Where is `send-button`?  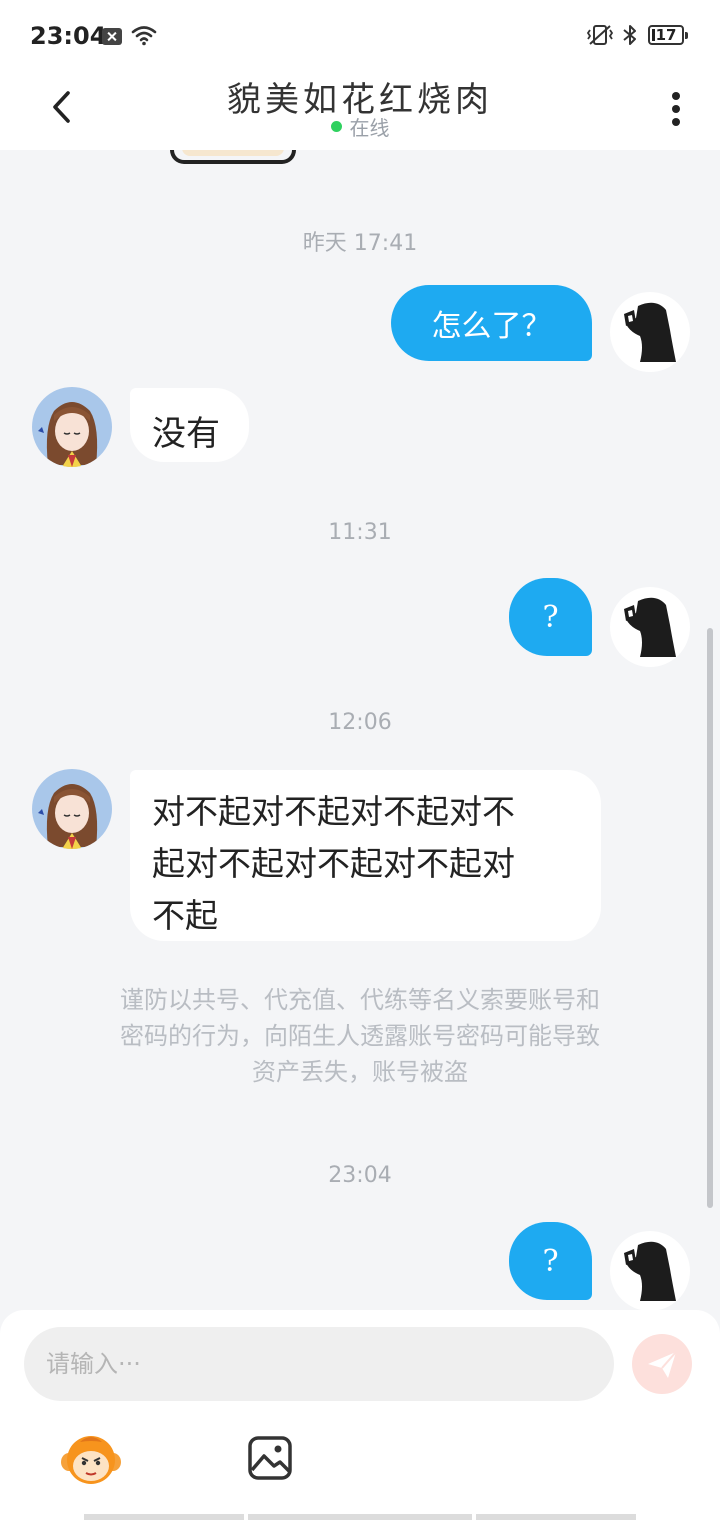
send-button is located at coordinates (662, 1364).